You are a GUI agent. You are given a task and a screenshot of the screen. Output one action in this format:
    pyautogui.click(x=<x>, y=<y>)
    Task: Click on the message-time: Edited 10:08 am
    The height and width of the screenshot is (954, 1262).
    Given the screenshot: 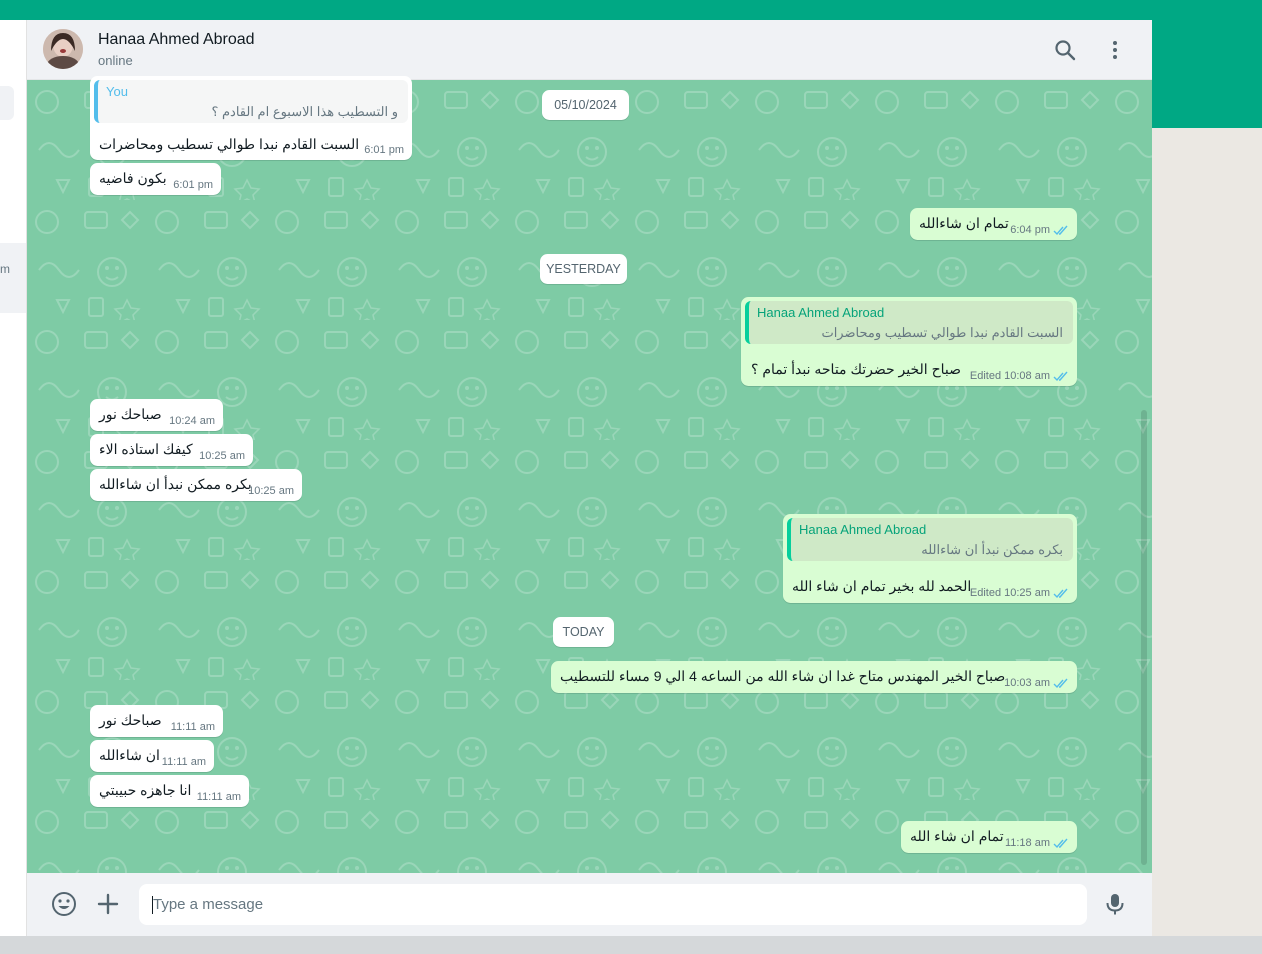 What is the action you would take?
    pyautogui.click(x=1009, y=376)
    